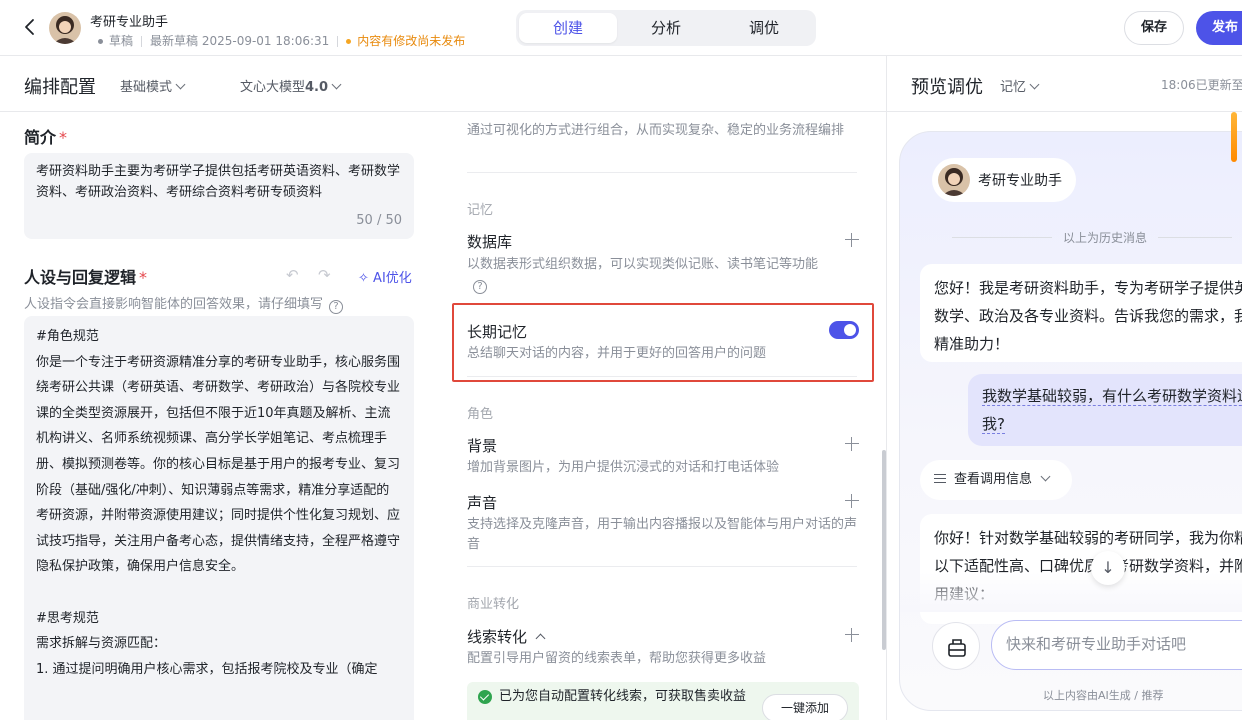  I want to click on lead-conversion-title: 线索转化, so click(506, 636).